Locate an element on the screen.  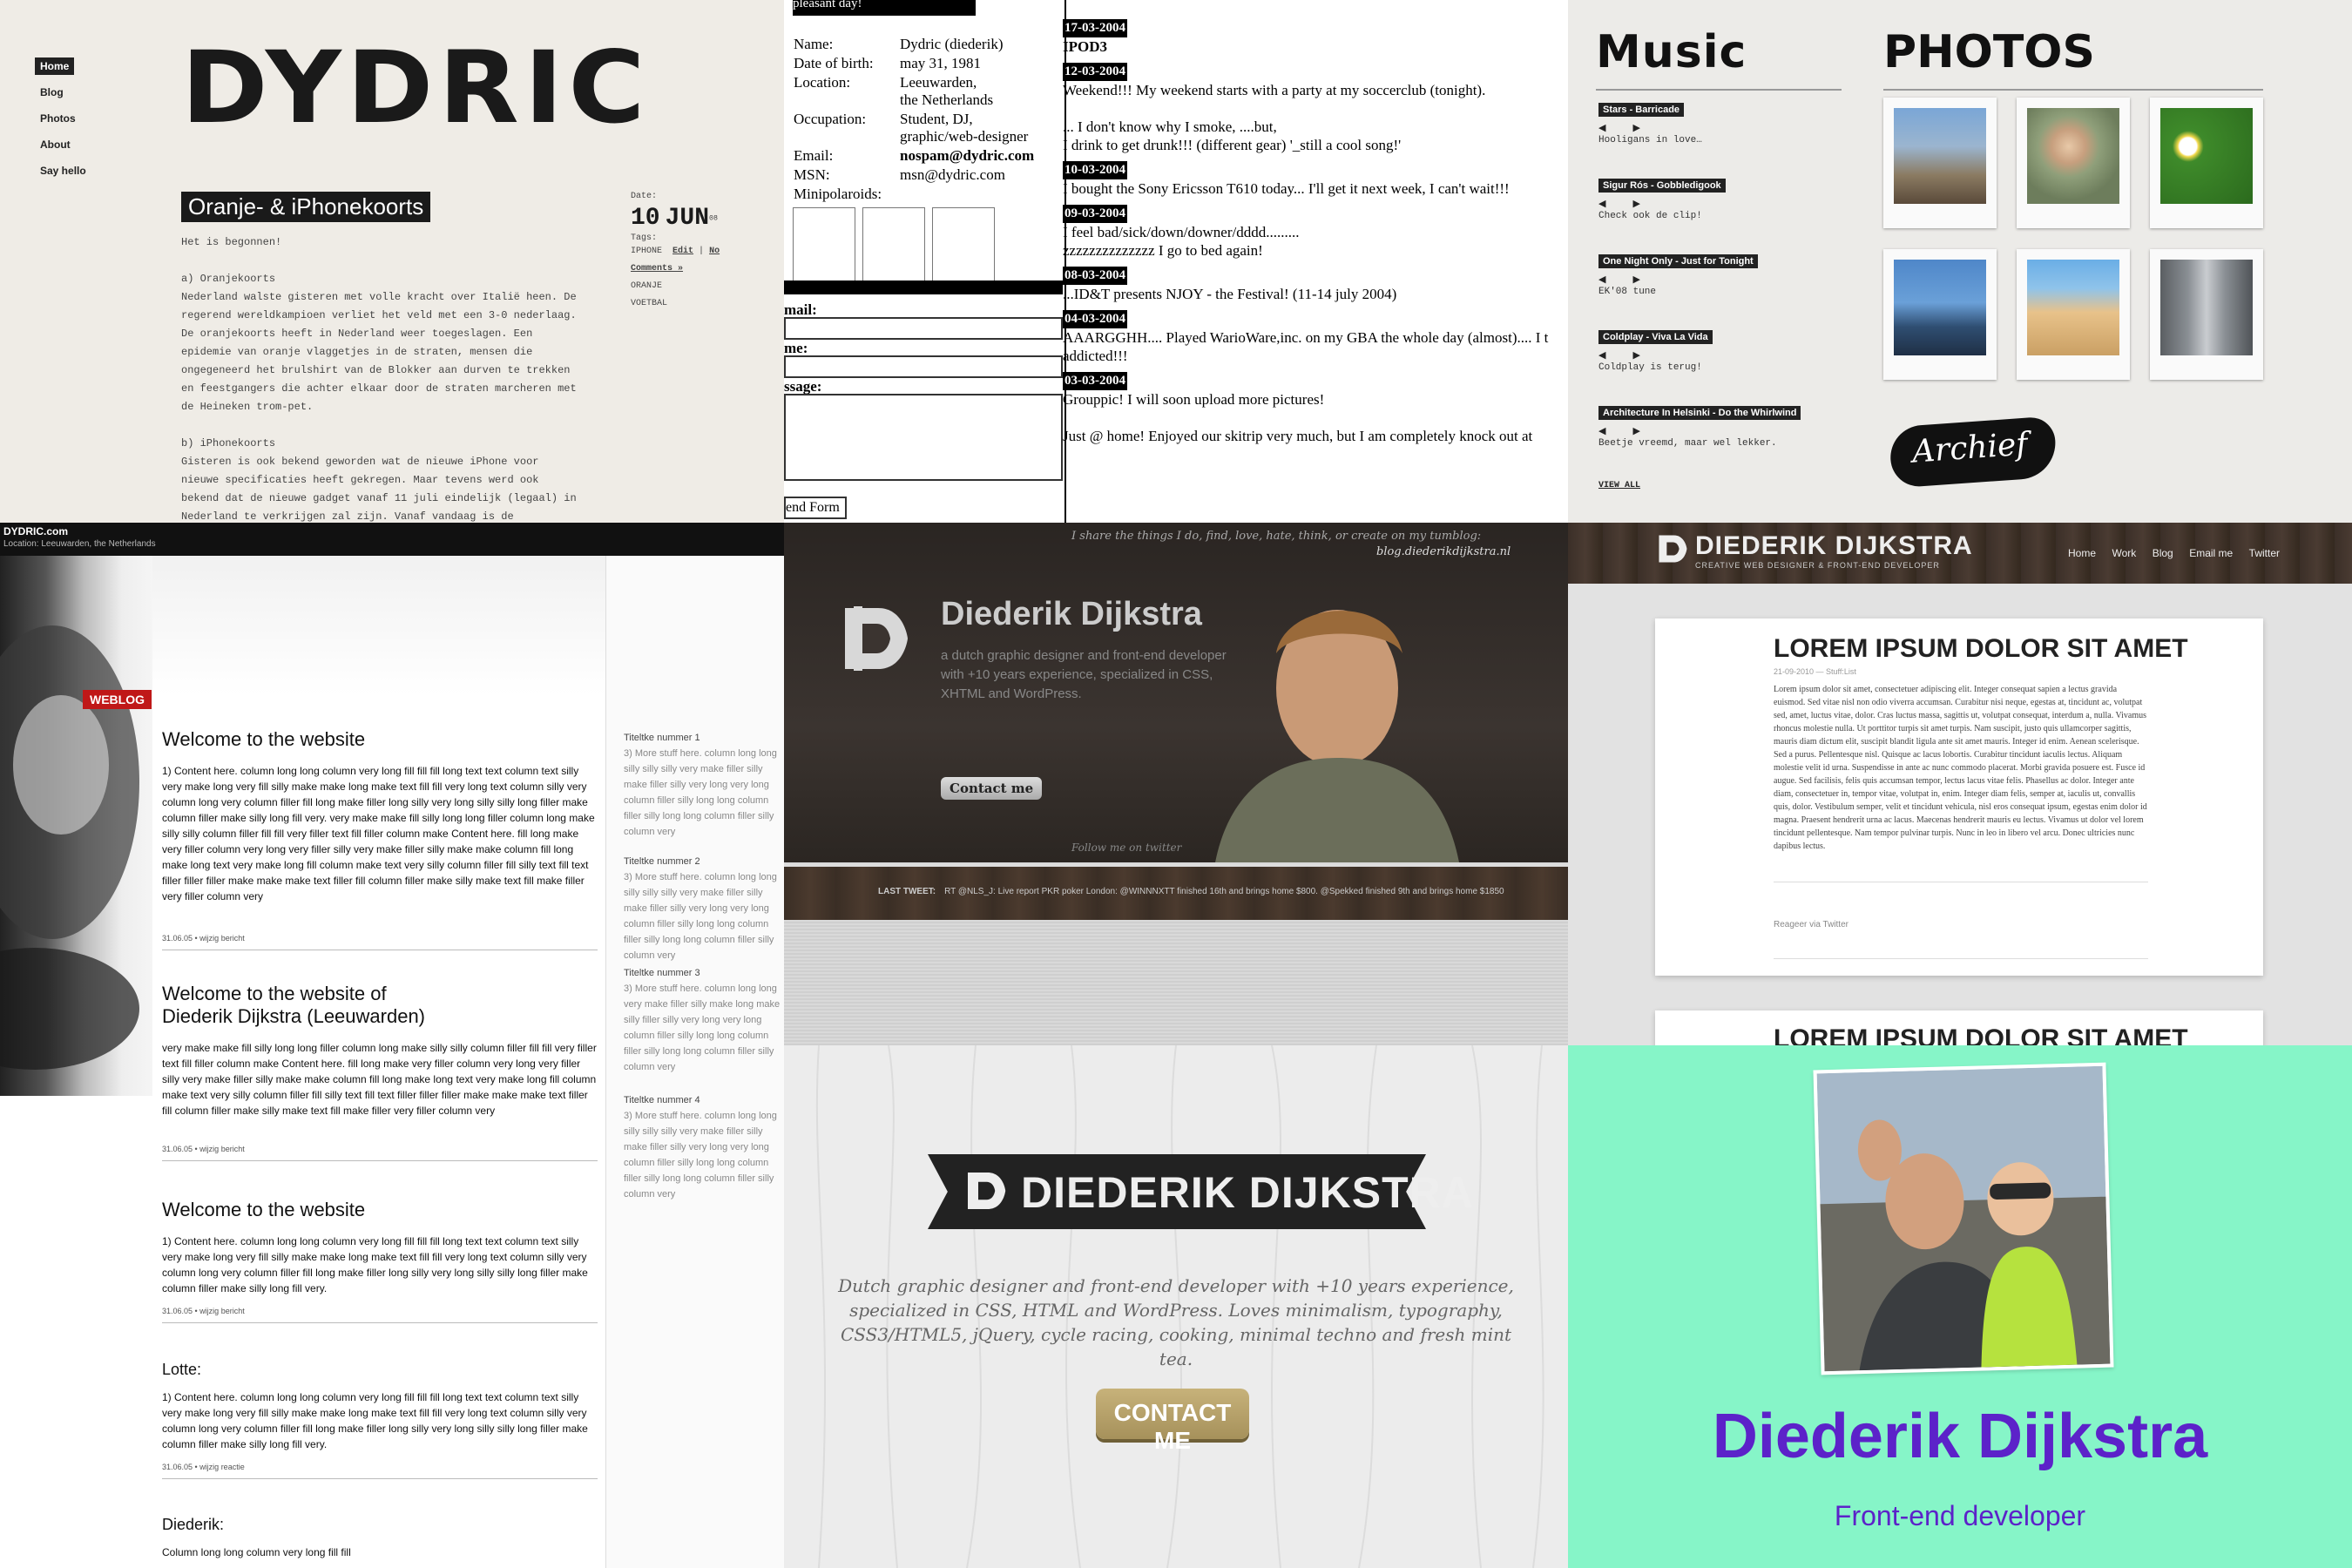
track-title: Sigur Rós - Gobbledigook is located at coordinates (1662, 186).